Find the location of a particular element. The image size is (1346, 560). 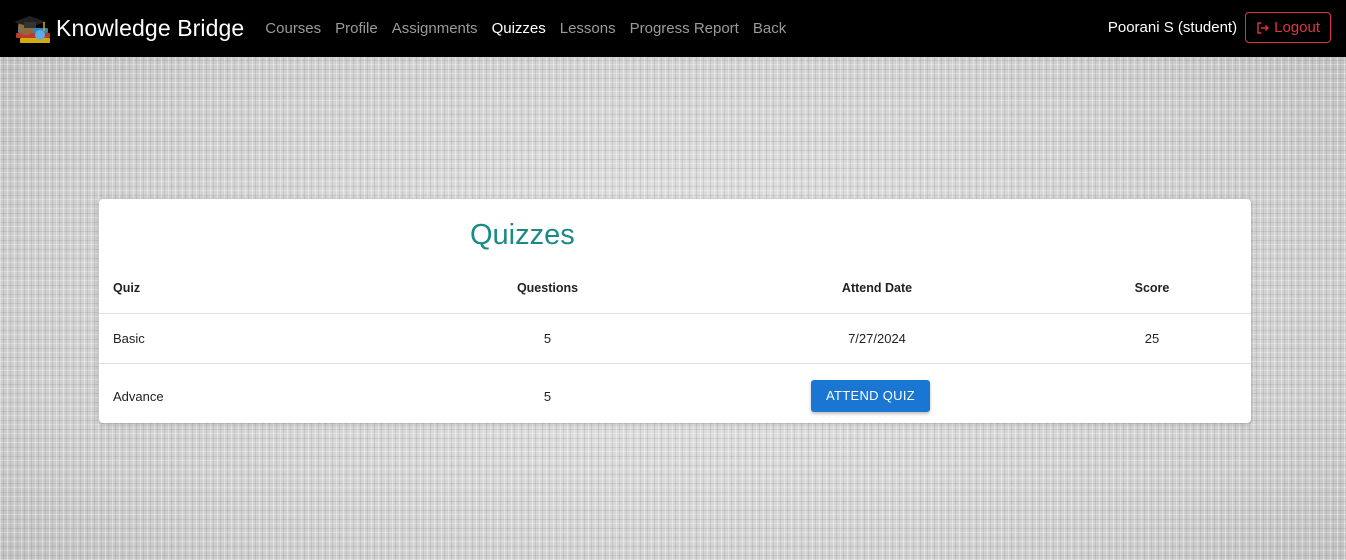

logout-label: Logout is located at coordinates (1297, 27).